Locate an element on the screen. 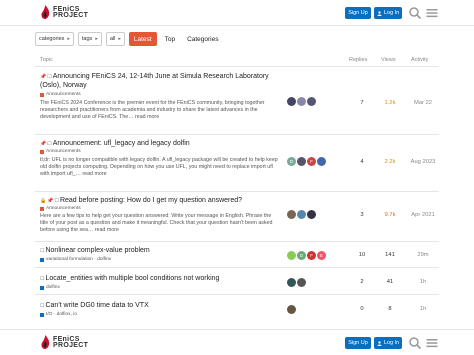 This screenshot has width=474, height=355. person-icon is located at coordinates (379, 343).